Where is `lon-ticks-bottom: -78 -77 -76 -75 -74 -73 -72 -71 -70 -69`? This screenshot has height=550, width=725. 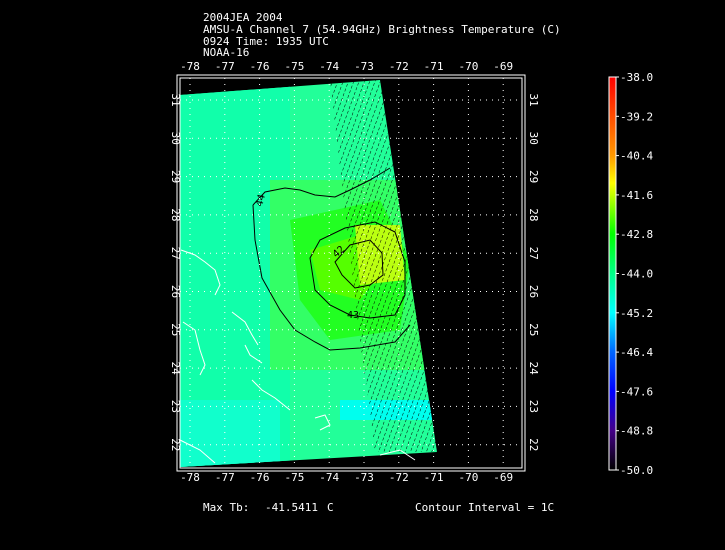 lon-ticks-bottom: -78 -77 -76 -75 -74 -73 -72 -71 -70 -69 is located at coordinates (346, 477).